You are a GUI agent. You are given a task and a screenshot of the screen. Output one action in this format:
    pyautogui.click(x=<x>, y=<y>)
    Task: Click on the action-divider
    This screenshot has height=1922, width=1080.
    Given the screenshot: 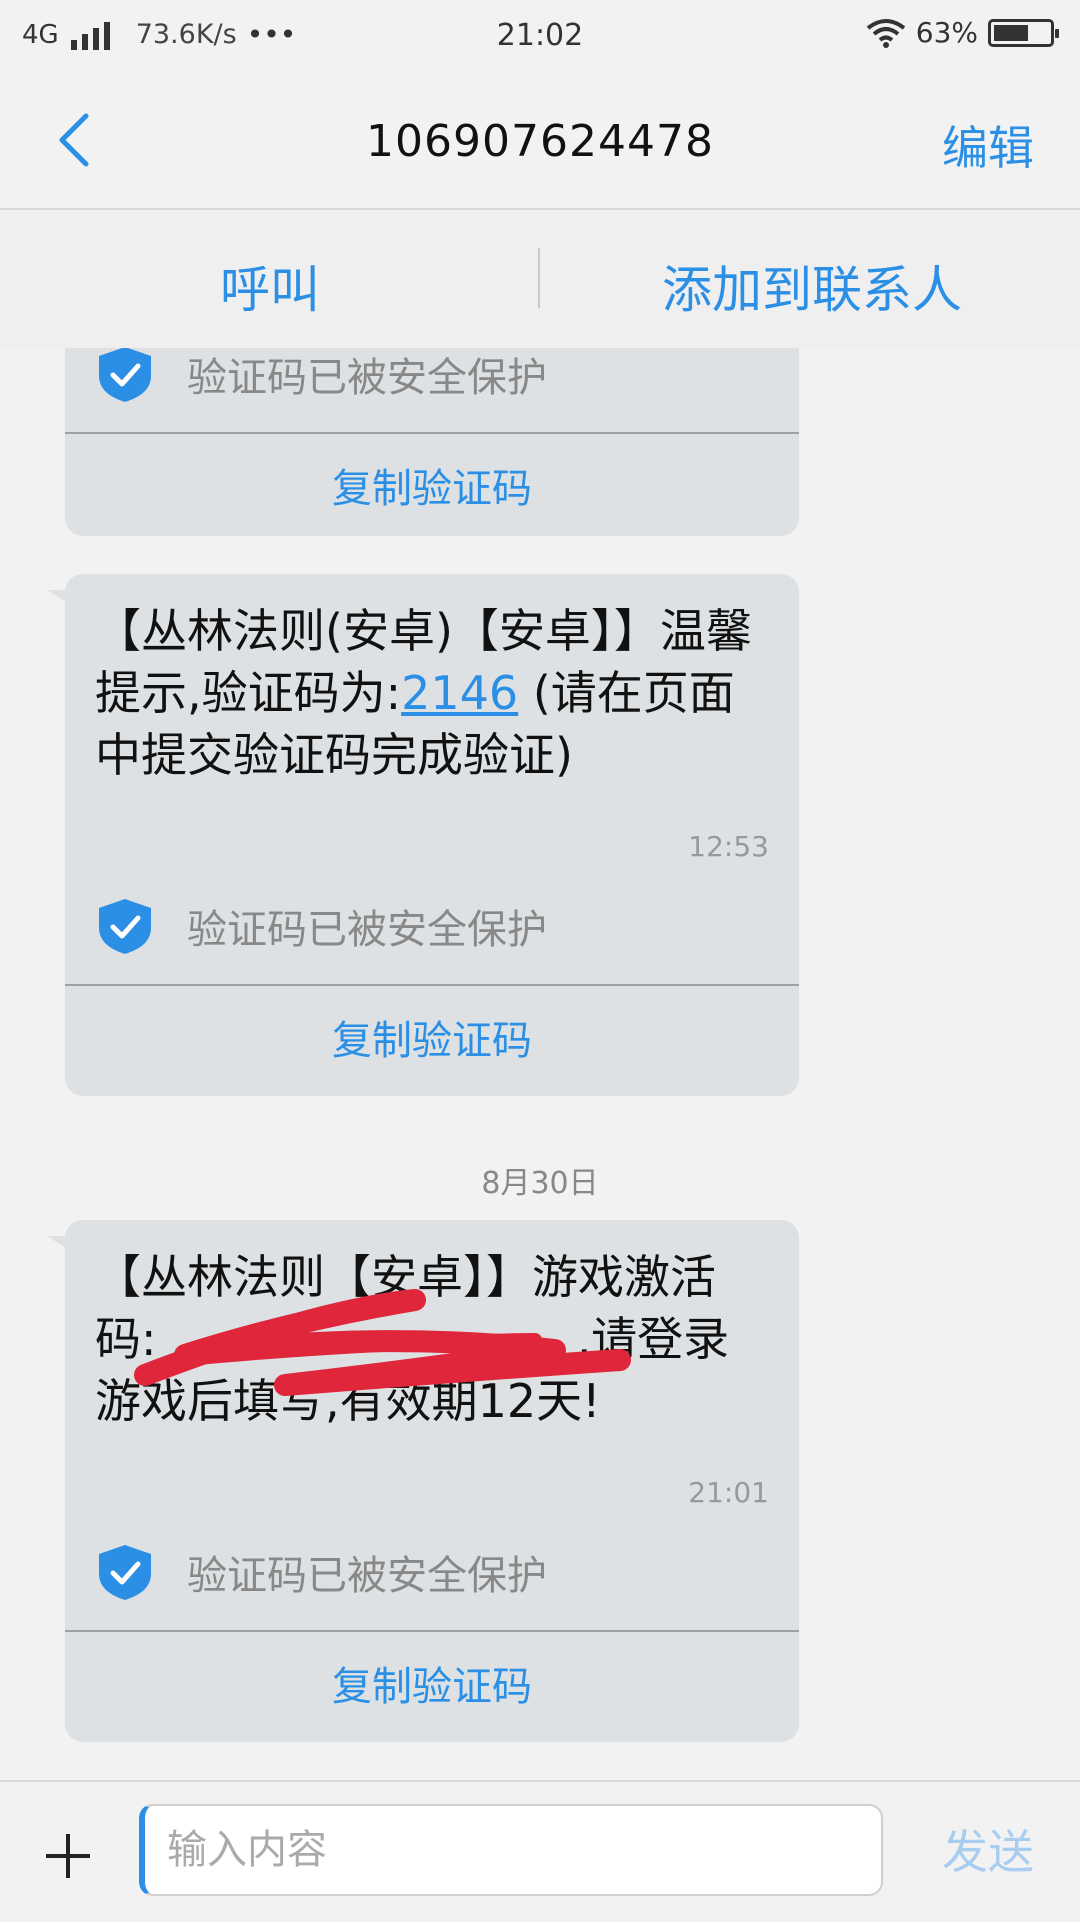 What is the action you would take?
    pyautogui.click(x=539, y=278)
    